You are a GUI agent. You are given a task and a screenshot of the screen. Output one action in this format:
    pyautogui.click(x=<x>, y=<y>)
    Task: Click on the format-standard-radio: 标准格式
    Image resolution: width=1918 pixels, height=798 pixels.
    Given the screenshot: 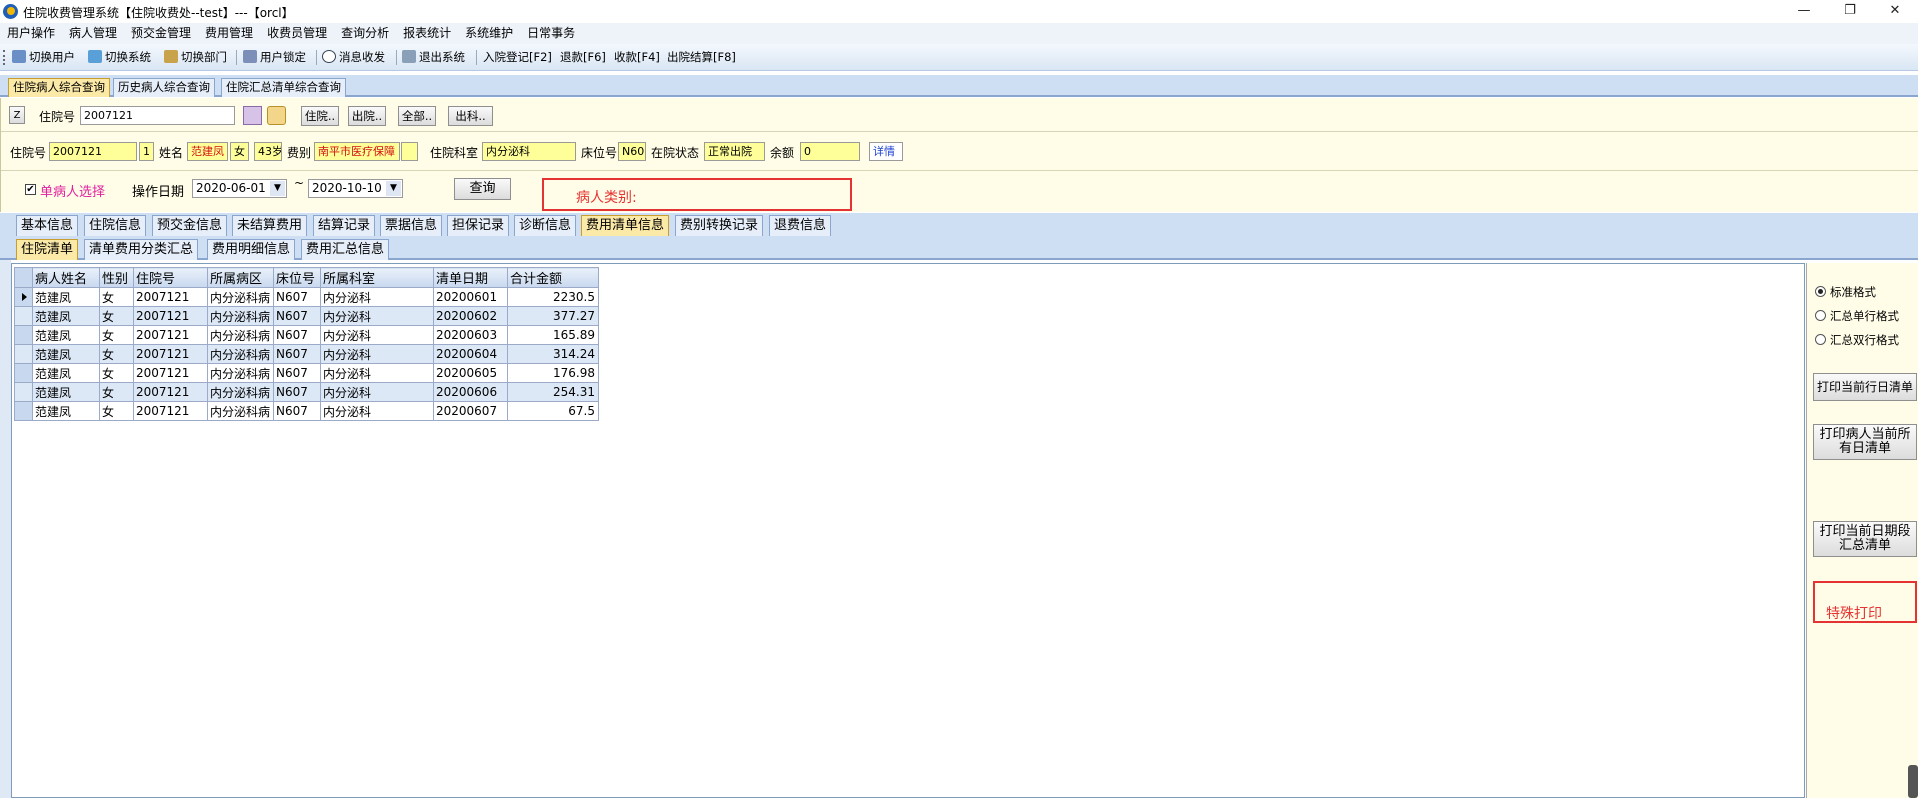 What is the action you would take?
    pyautogui.click(x=1845, y=292)
    